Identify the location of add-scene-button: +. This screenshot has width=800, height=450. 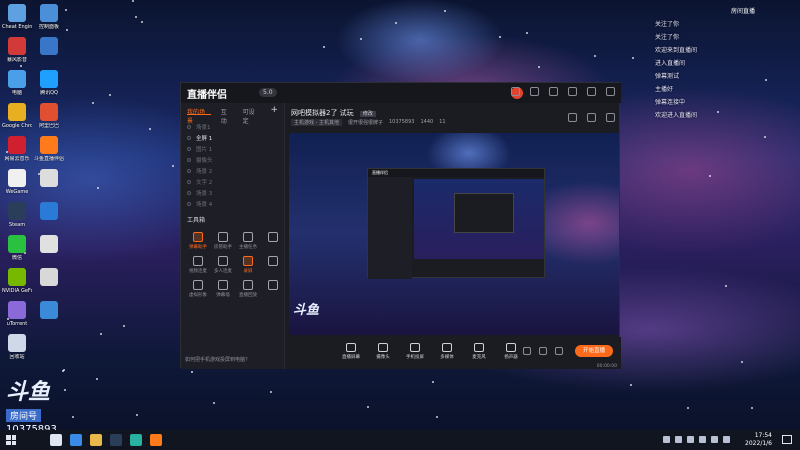
(274, 110).